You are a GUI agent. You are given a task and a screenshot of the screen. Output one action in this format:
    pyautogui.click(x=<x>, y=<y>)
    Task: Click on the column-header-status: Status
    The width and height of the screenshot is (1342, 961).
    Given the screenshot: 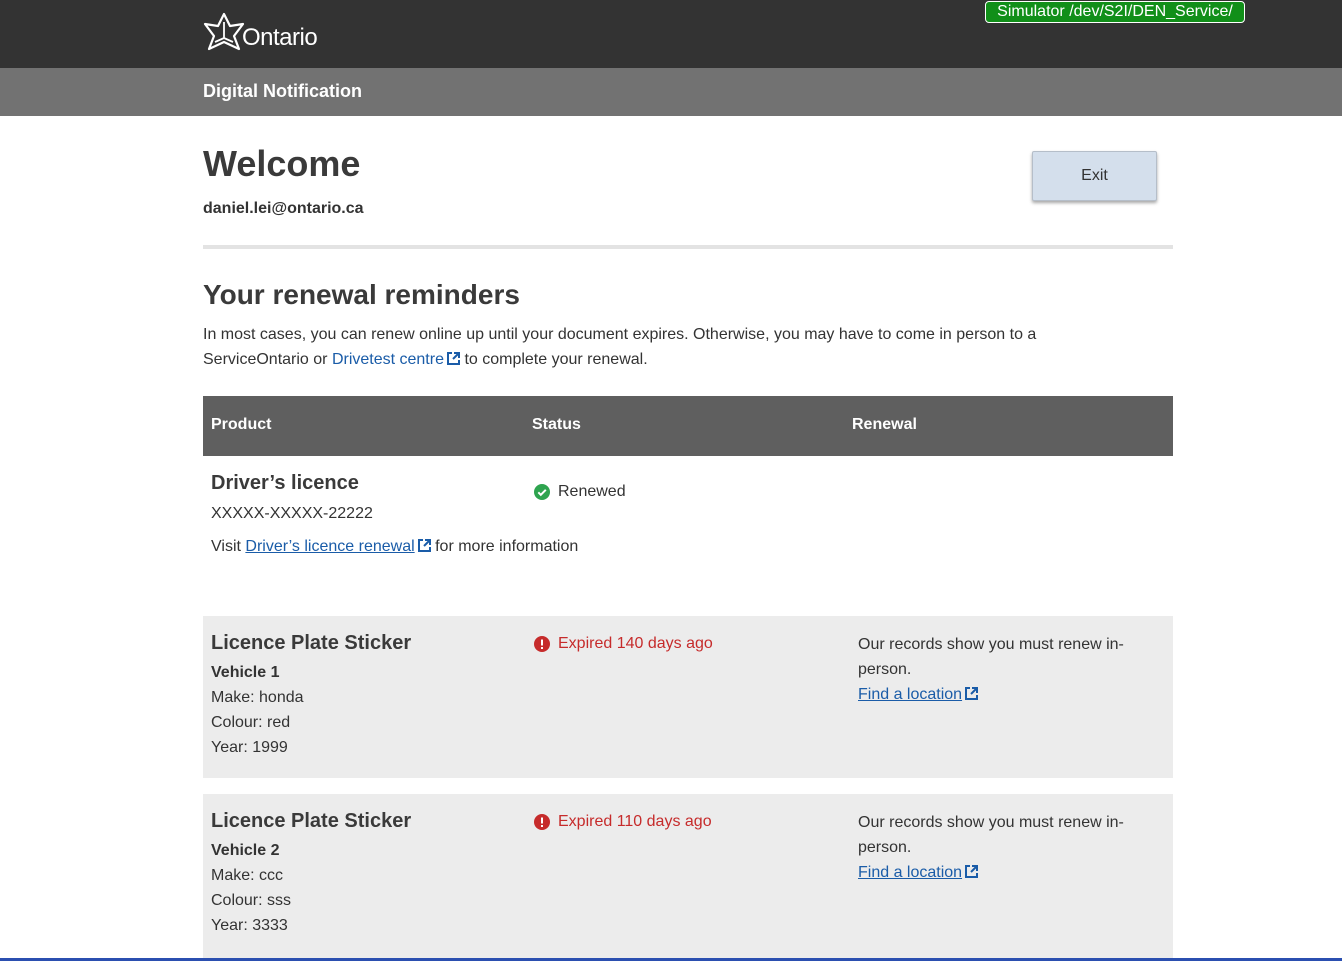 What is the action you would take?
    pyautogui.click(x=556, y=424)
    